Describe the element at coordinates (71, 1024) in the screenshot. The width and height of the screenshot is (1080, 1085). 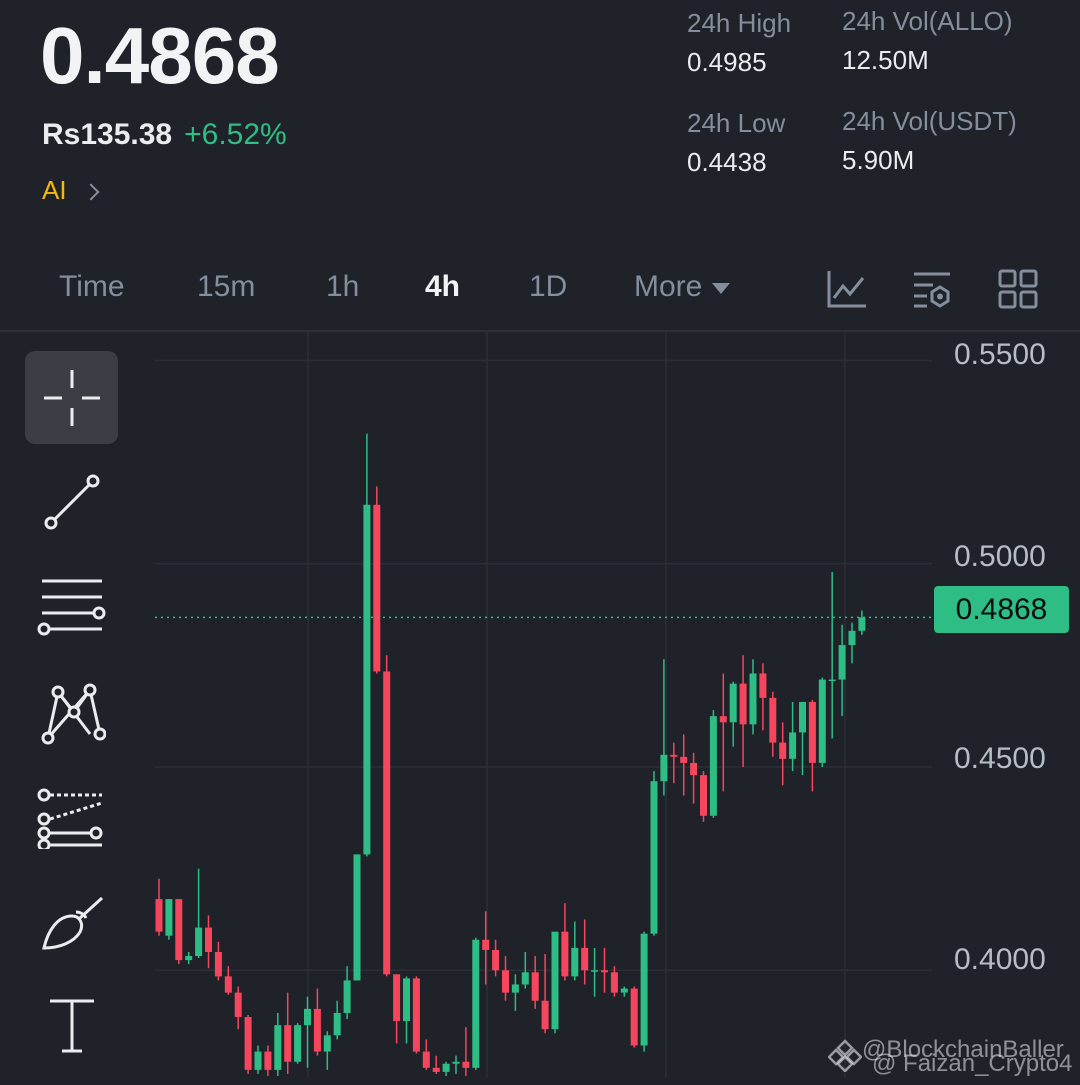
I see `text-tool` at that location.